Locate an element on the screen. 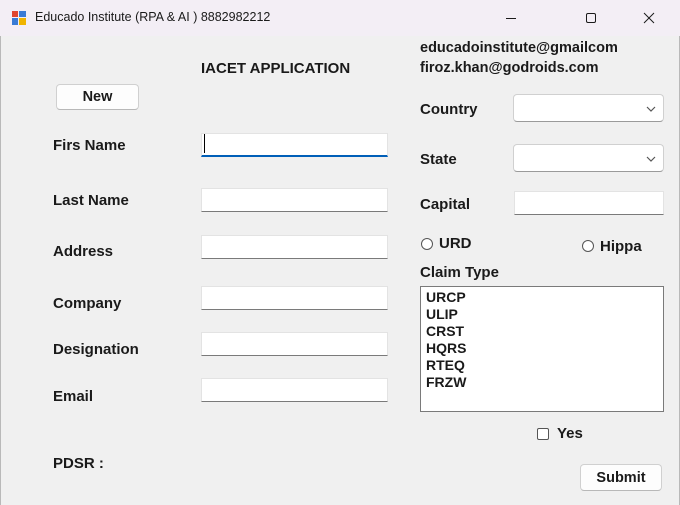  email-label: Email is located at coordinates (73, 396).